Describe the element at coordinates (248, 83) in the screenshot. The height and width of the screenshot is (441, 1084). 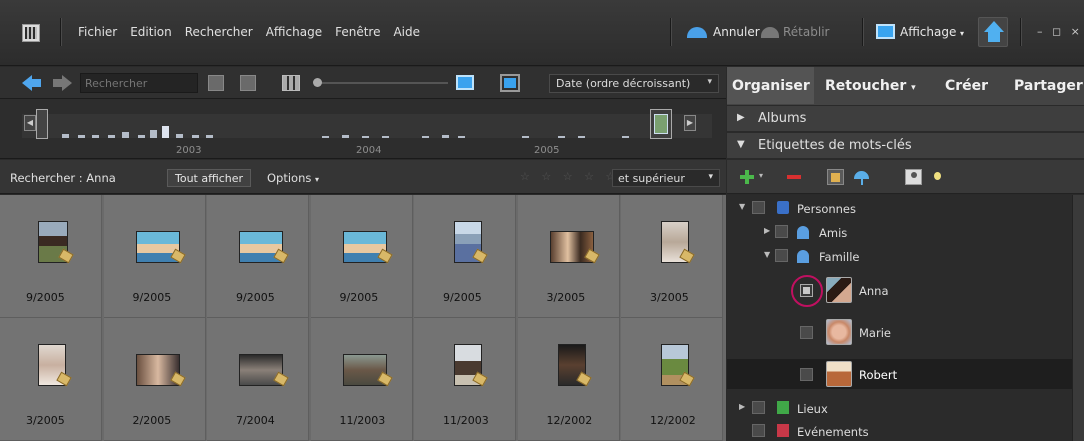
I see `rotate-right-icon` at that location.